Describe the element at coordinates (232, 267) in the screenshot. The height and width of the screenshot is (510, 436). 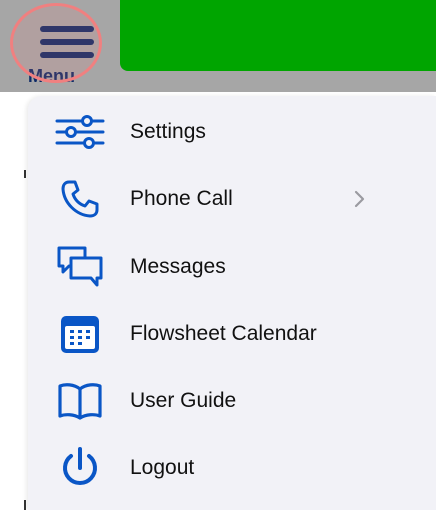
I see `menu-item-messages: Messages` at that location.